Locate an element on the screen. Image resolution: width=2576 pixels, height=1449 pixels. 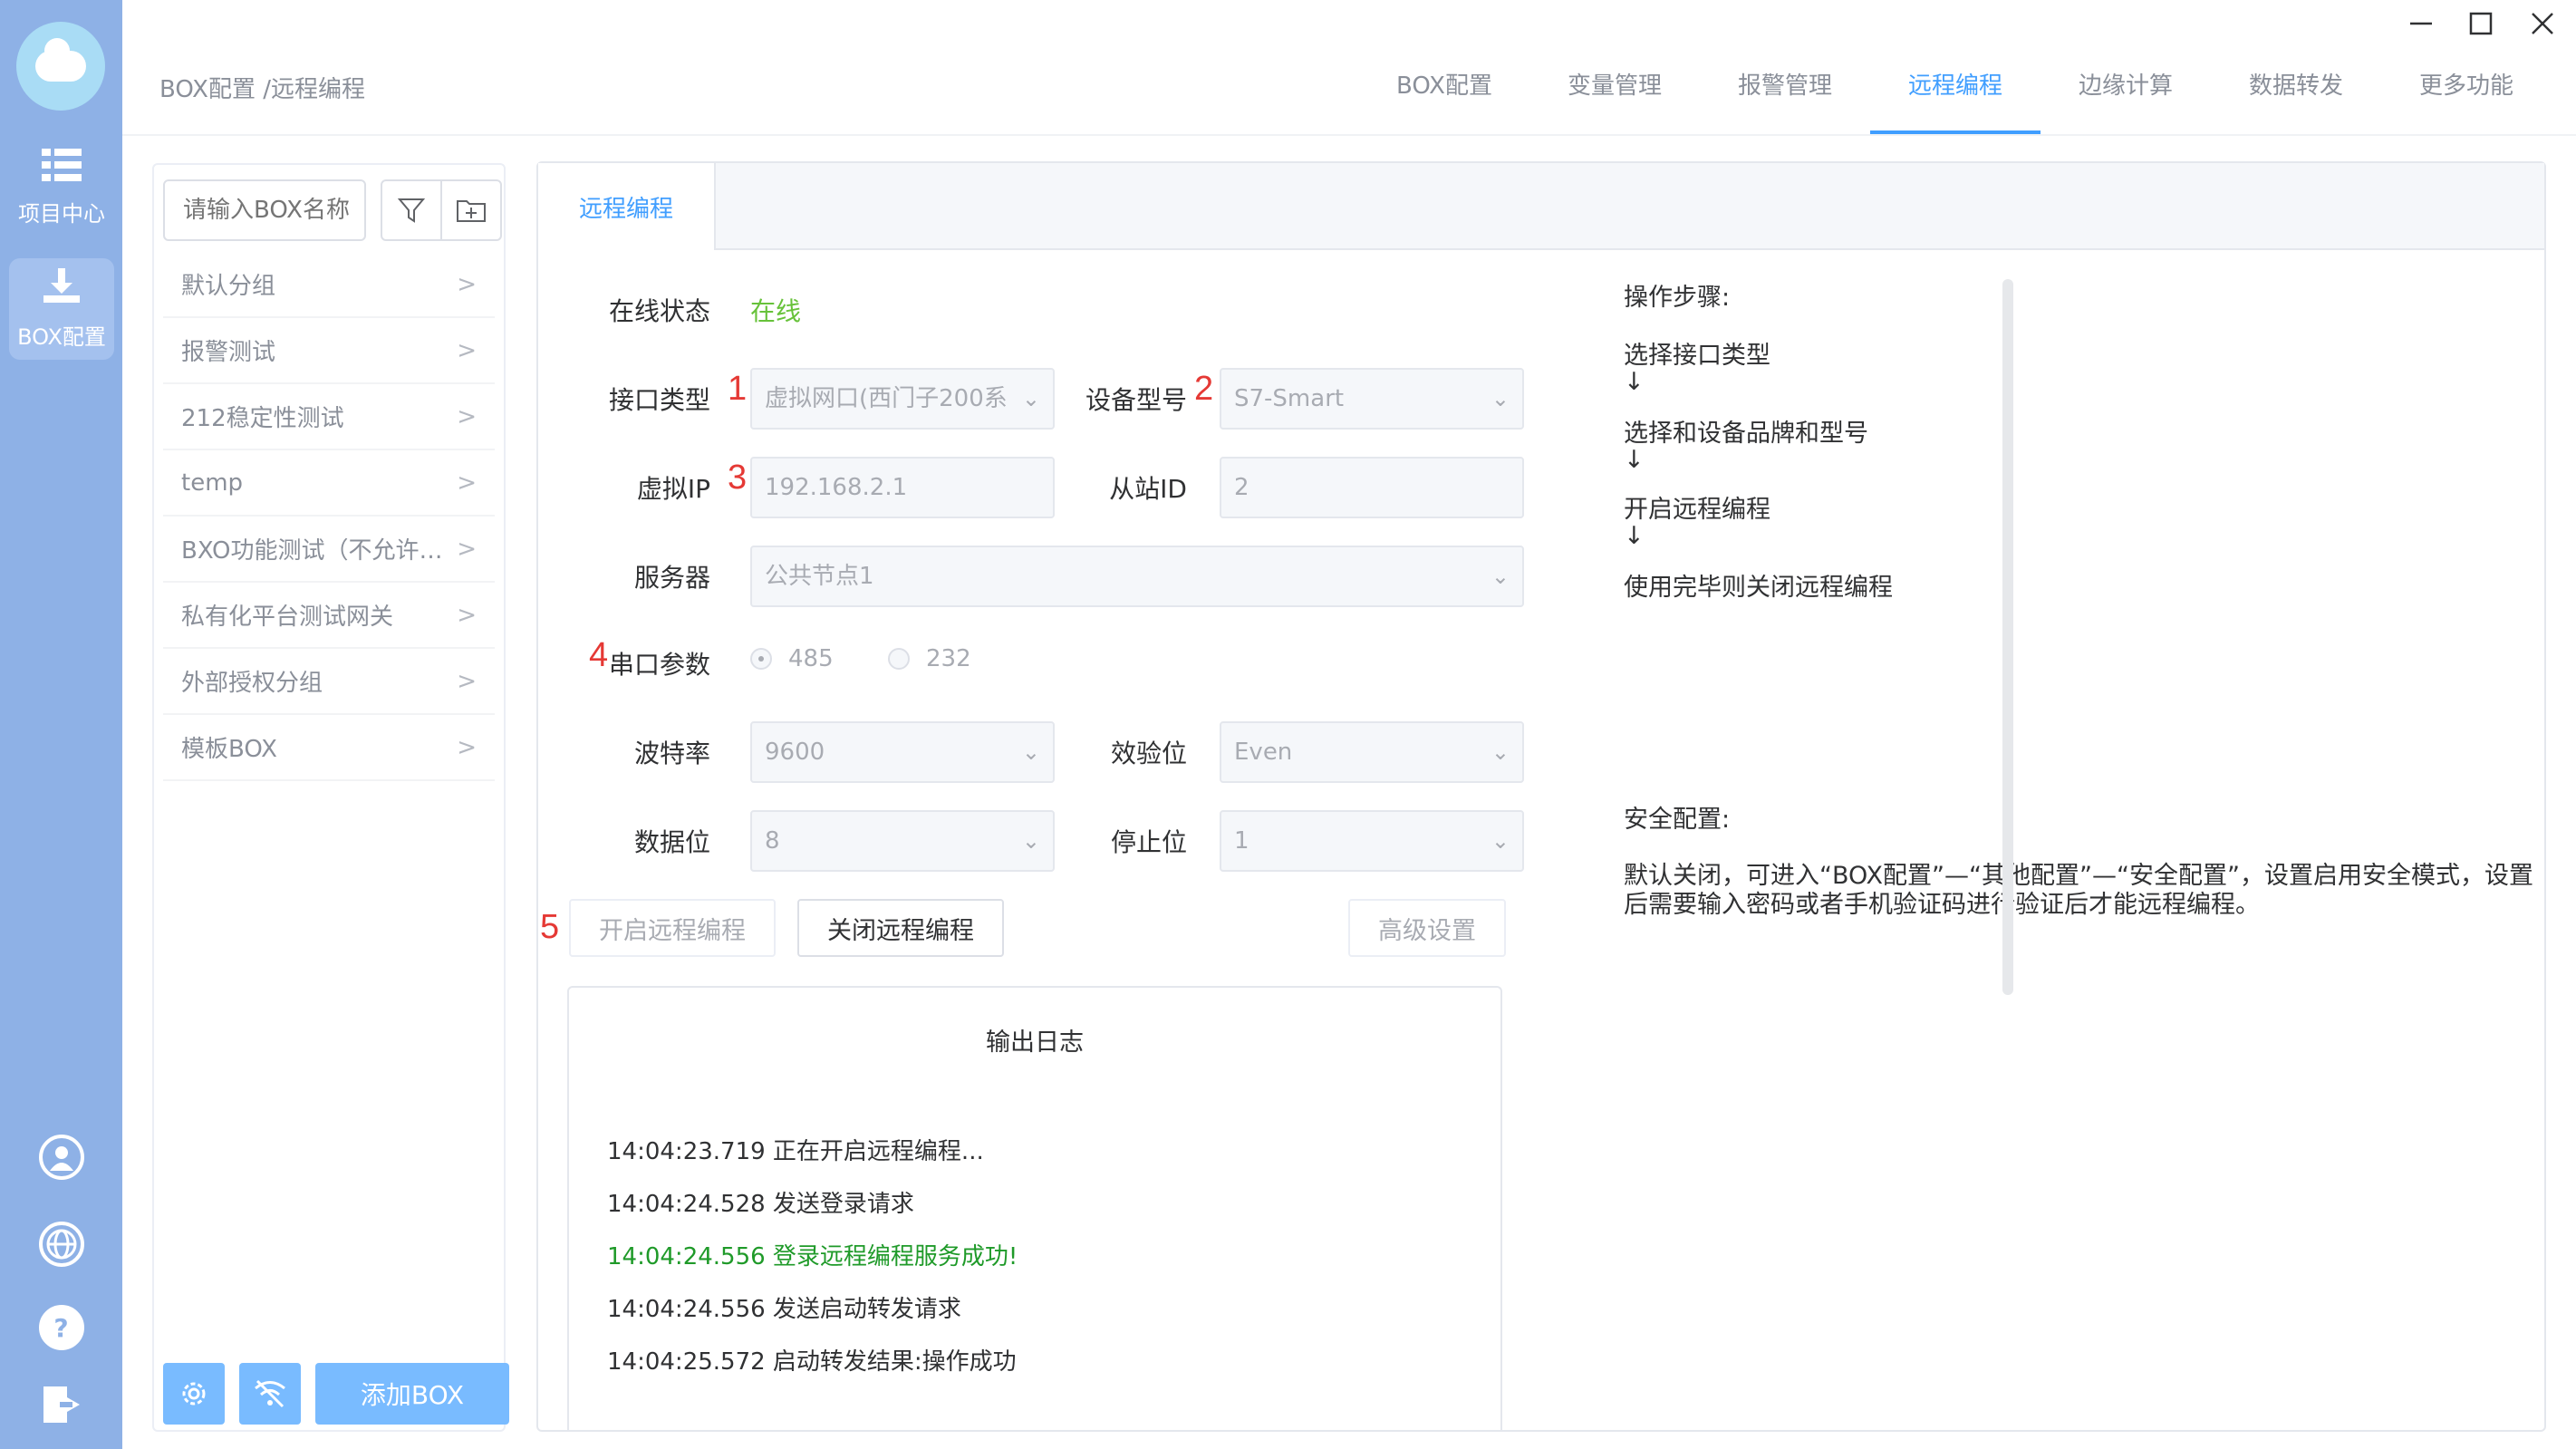
rail-item-box-config: BOX配置 is located at coordinates (61, 309).